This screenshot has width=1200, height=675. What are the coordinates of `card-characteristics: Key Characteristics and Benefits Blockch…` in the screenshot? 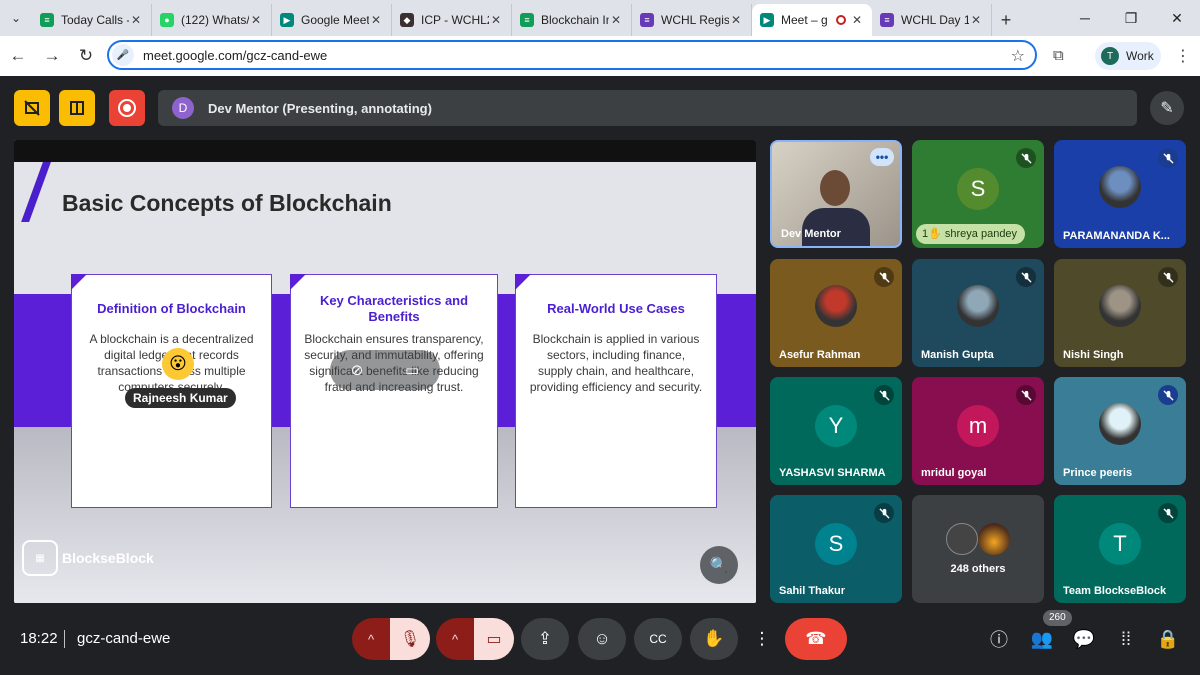 It's located at (394, 391).